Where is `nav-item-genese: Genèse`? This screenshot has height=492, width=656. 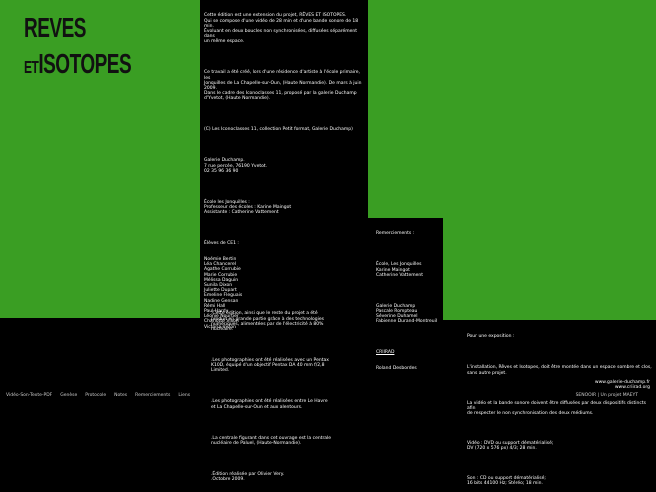
nav-item-genese: Genèse is located at coordinates (68, 395).